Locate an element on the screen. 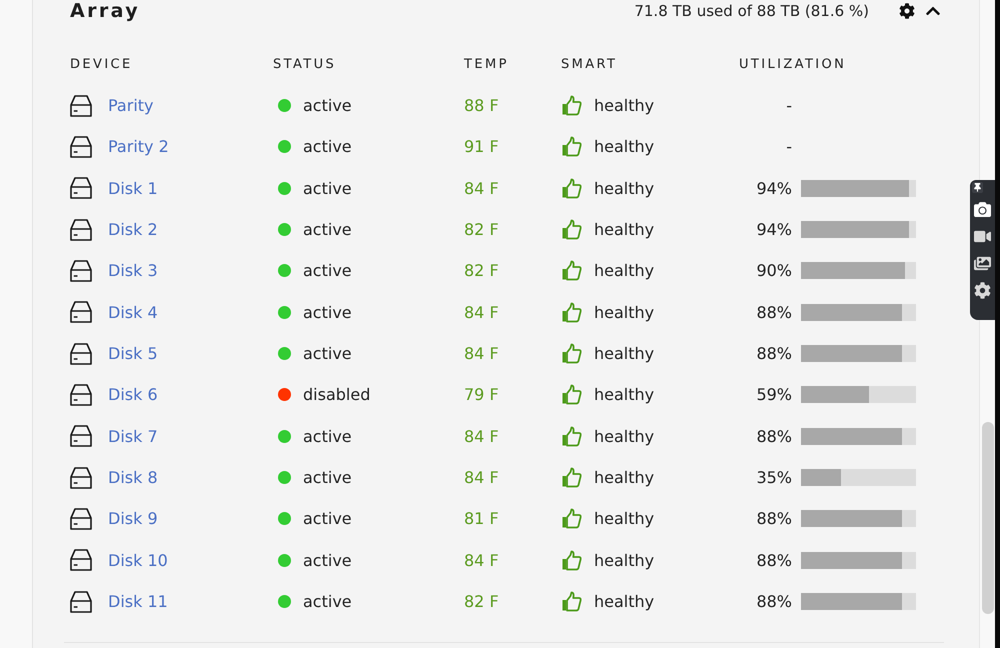  usage-summary: 71.8 TB used of 88 TB (81.6 %) is located at coordinates (751, 11).